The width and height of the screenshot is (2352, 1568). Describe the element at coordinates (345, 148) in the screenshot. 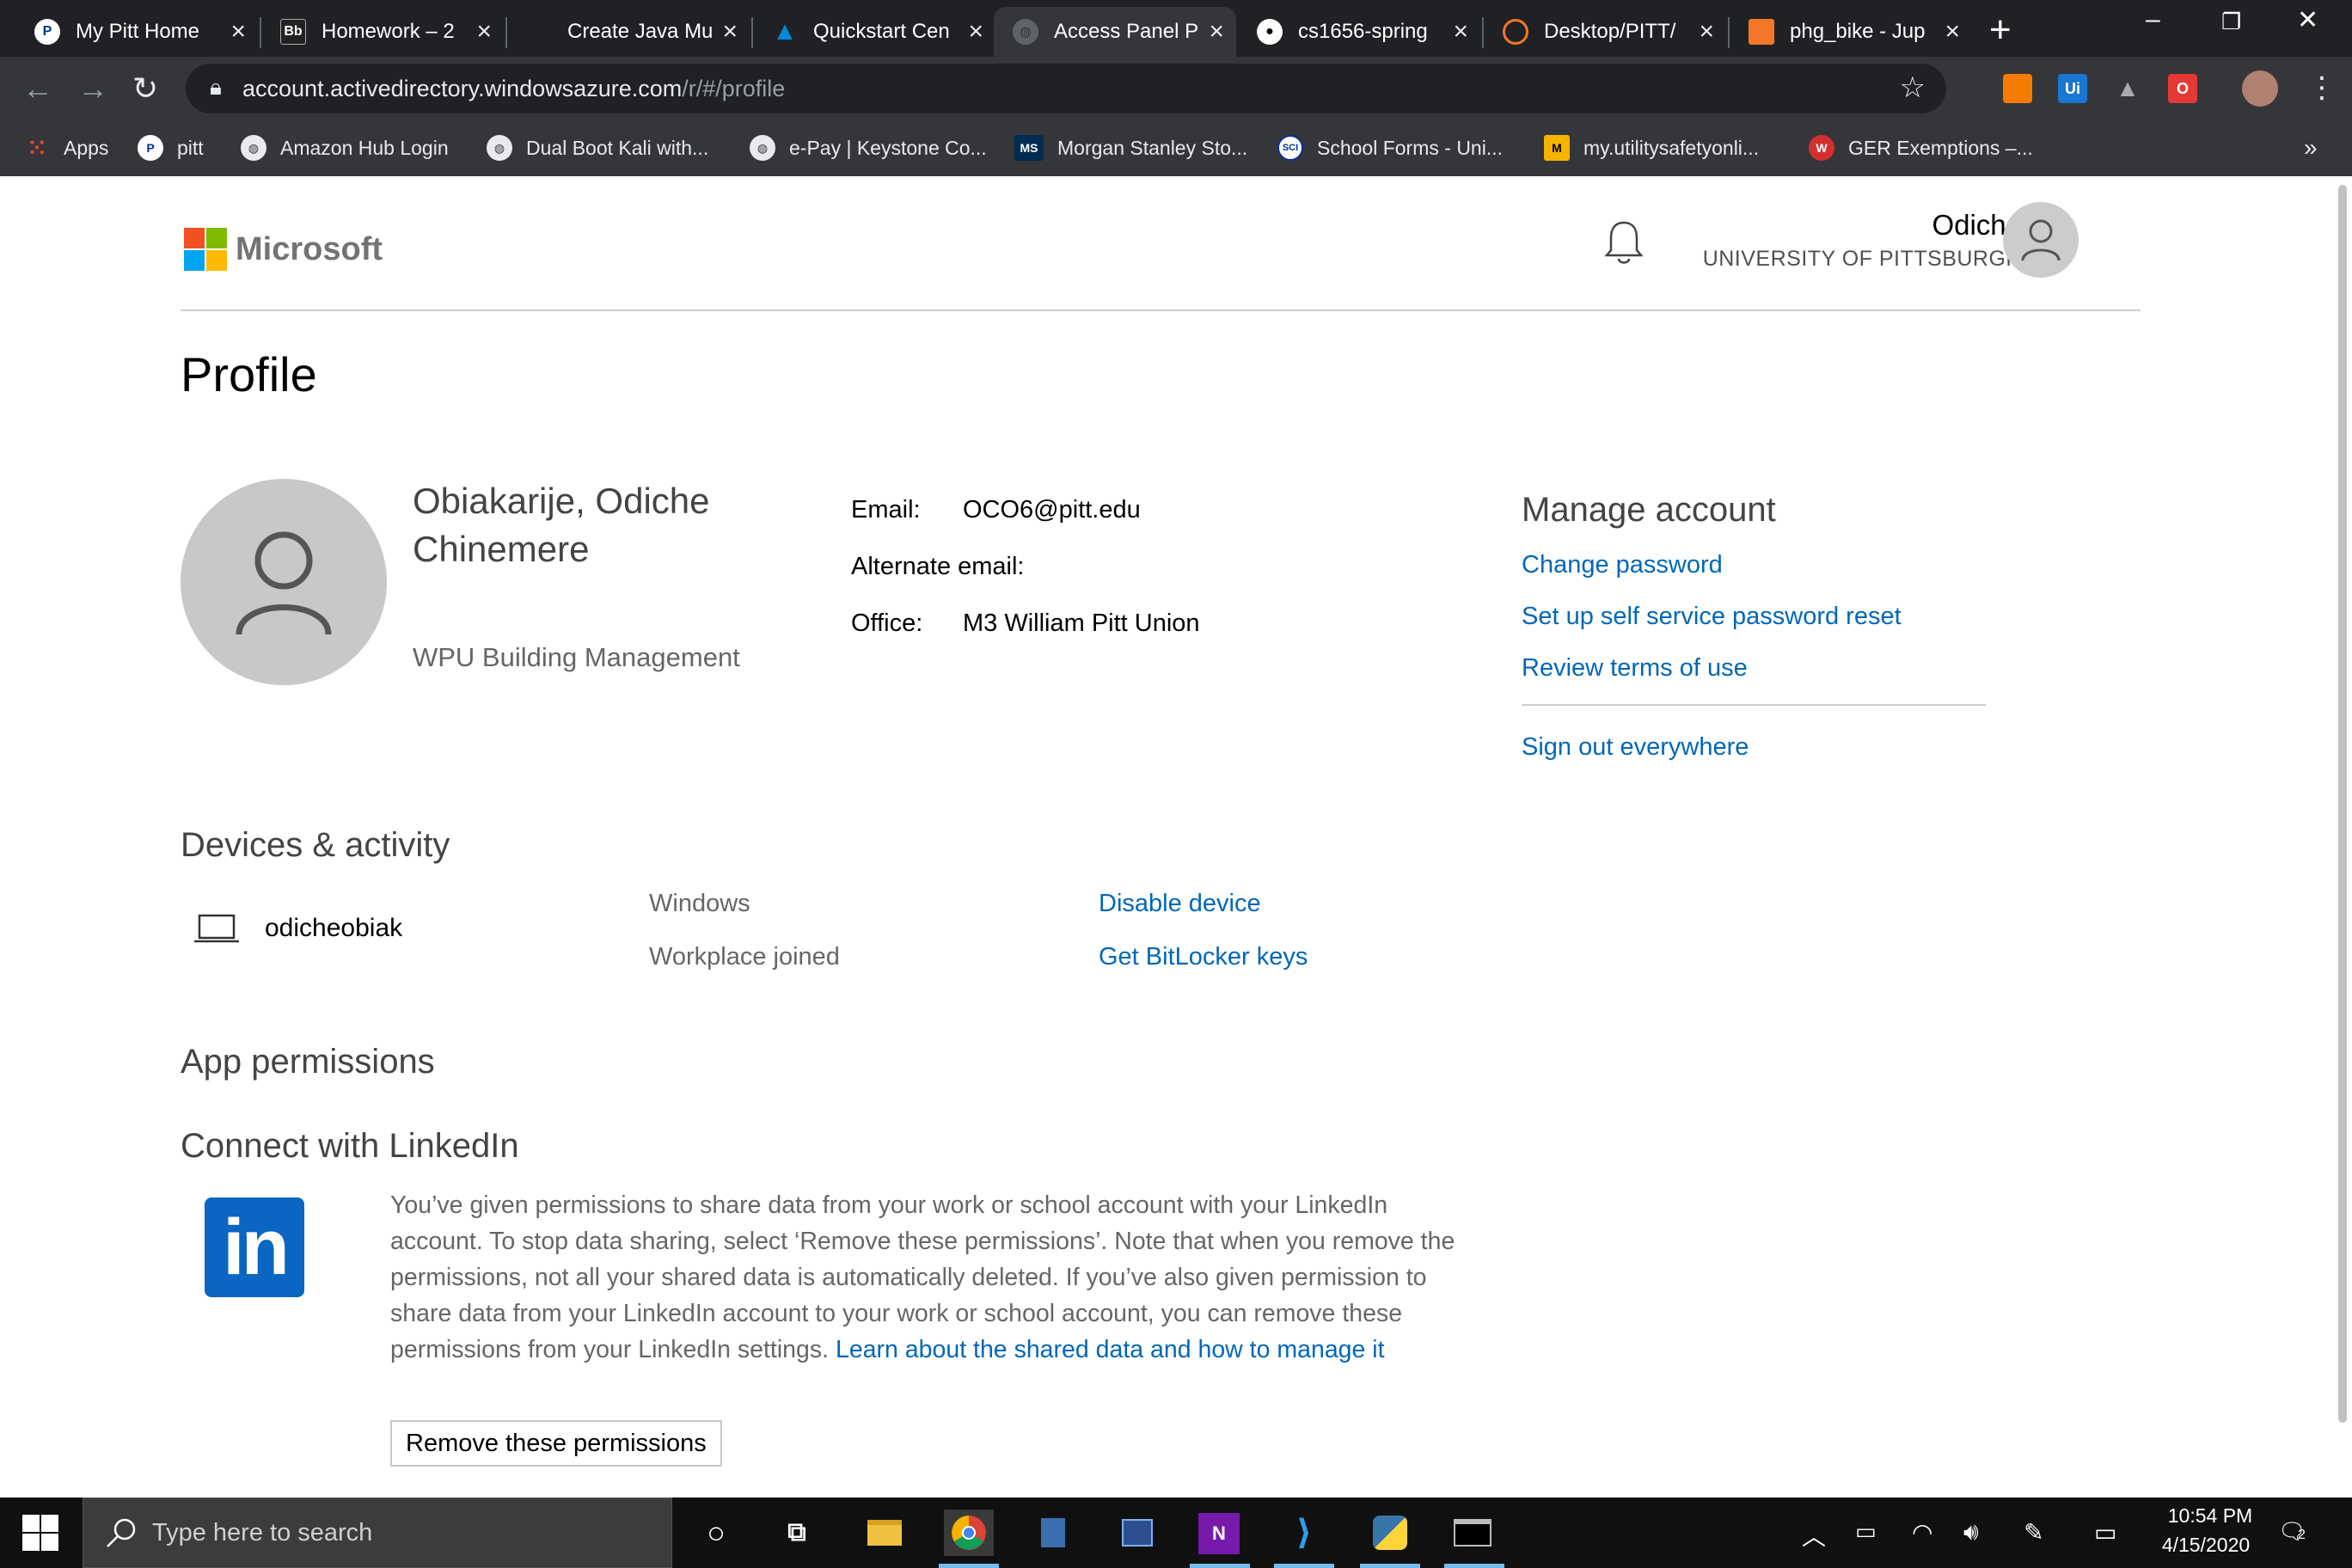

I see `bookmark-amazon-hub: ◍ Amazon Hub Login` at that location.